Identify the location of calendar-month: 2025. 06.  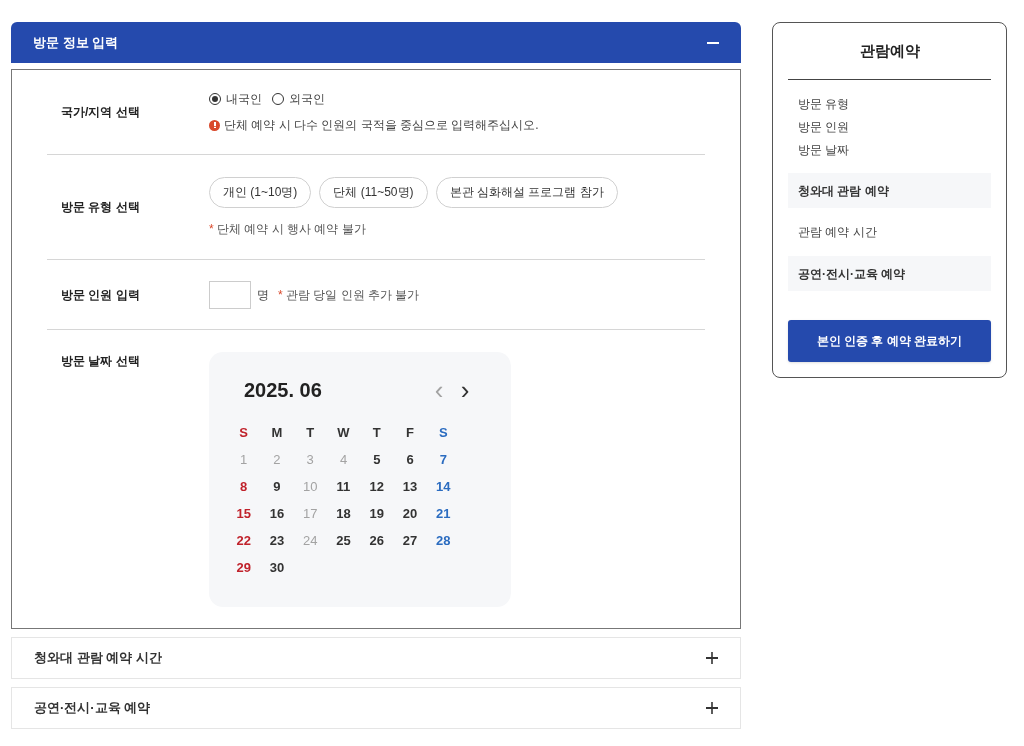
(283, 390).